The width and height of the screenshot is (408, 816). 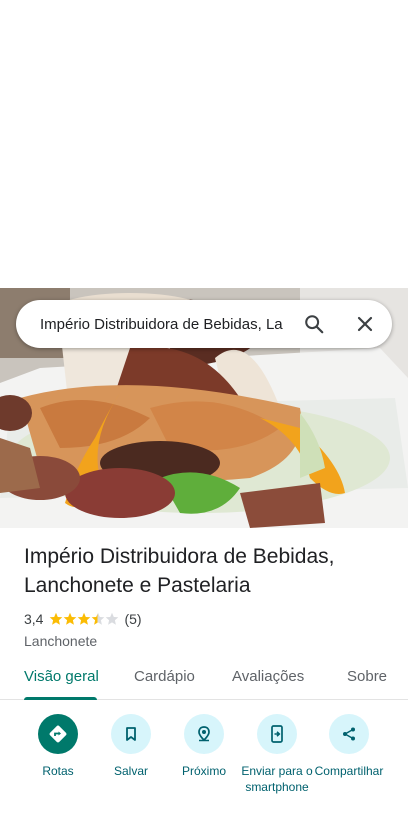 What do you see at coordinates (349, 771) in the screenshot?
I see `share-label: Compartilhar` at bounding box center [349, 771].